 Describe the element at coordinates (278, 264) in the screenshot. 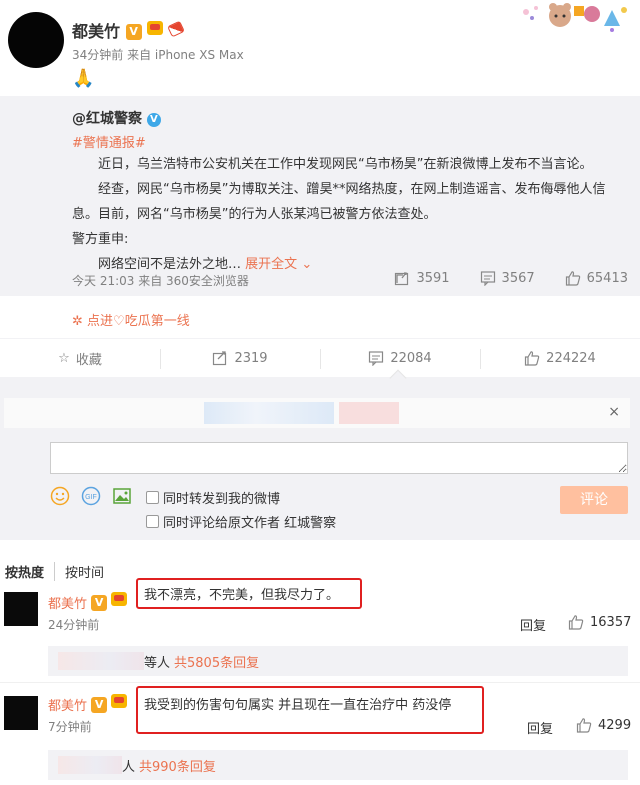

I see `expand-link: 展开全文 ⌄` at that location.